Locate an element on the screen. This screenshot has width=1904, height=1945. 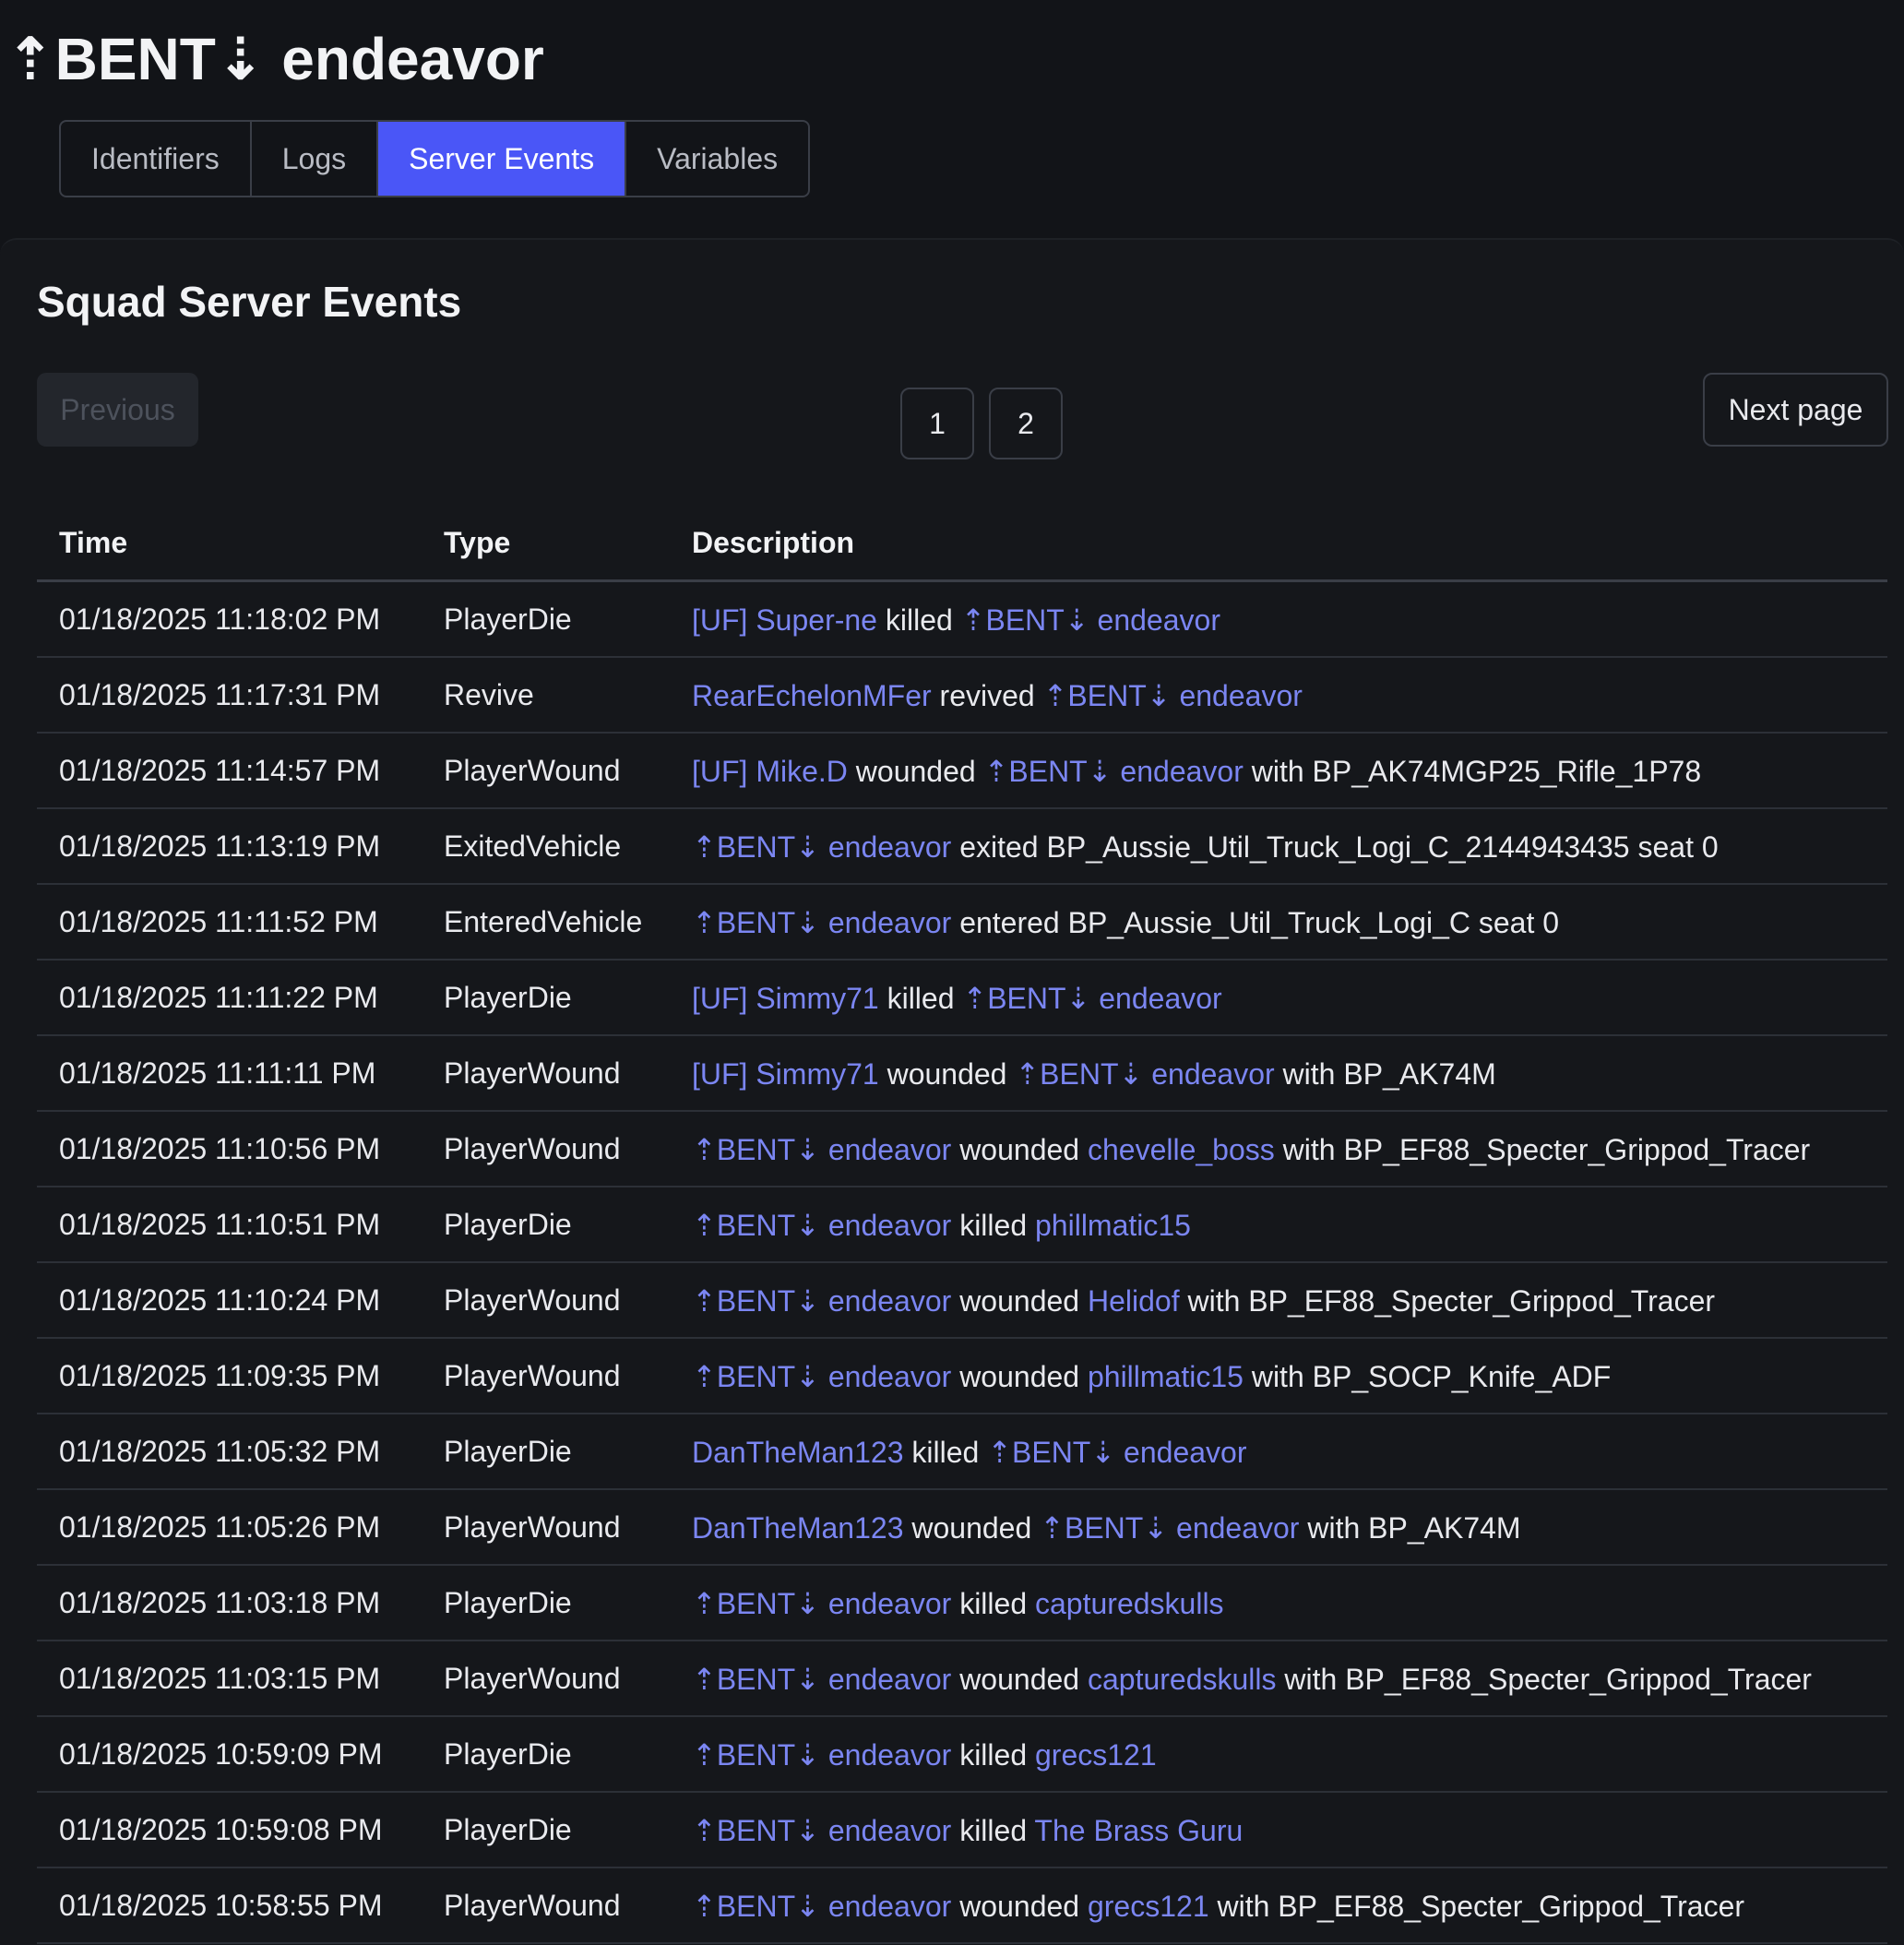
page-2-button: 2 is located at coordinates (1026, 424).